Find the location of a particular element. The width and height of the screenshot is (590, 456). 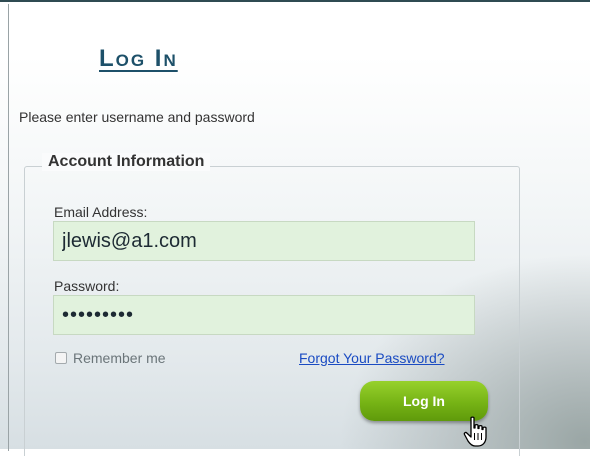

forgot-password-link: Forgot Your Password? is located at coordinates (372, 358).